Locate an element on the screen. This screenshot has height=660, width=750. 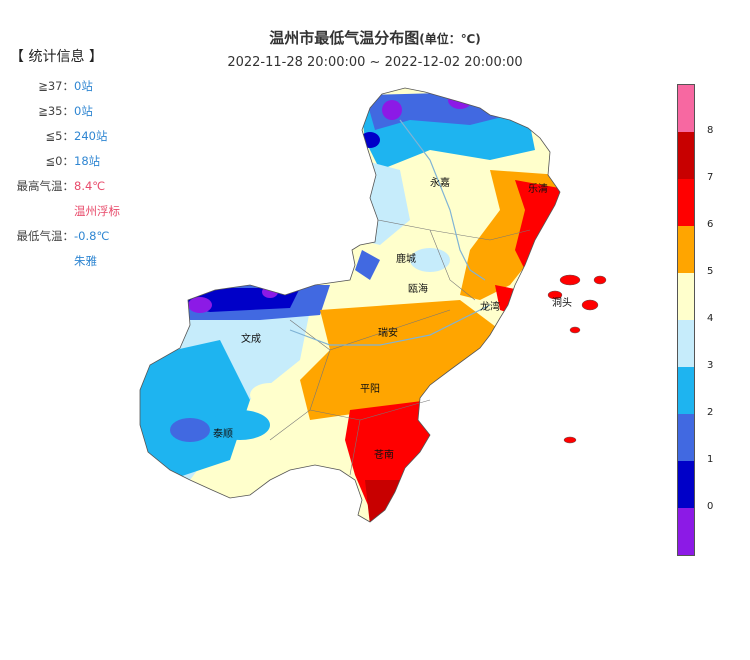
max-temp-value: 8.4℃ is located at coordinates (90, 186).